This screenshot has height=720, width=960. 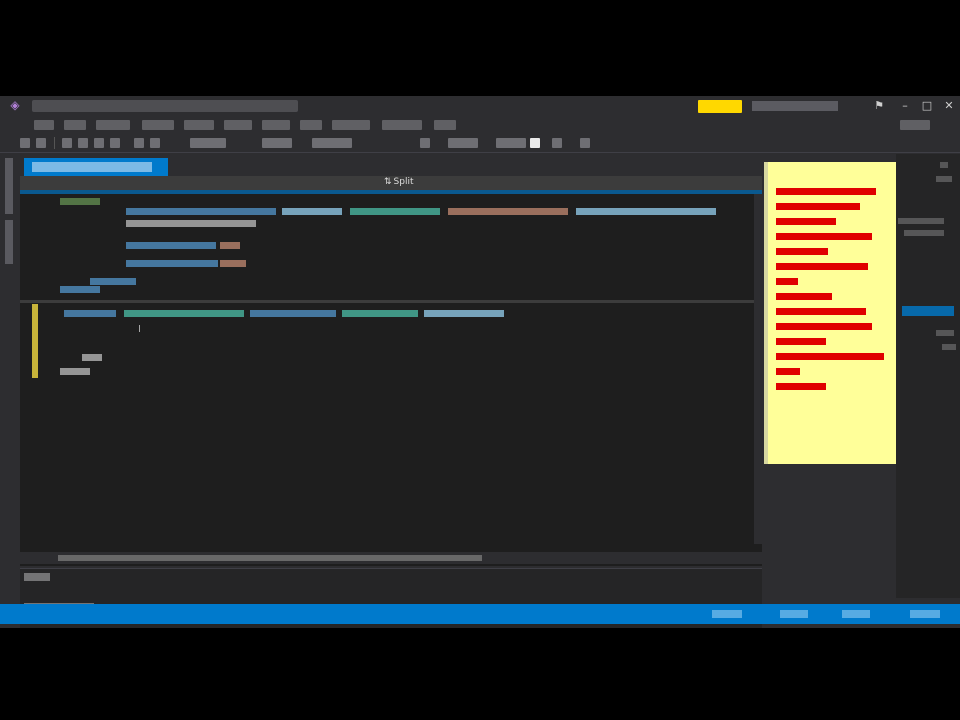 I want to click on active-tab-label, so click(x=92, y=167).